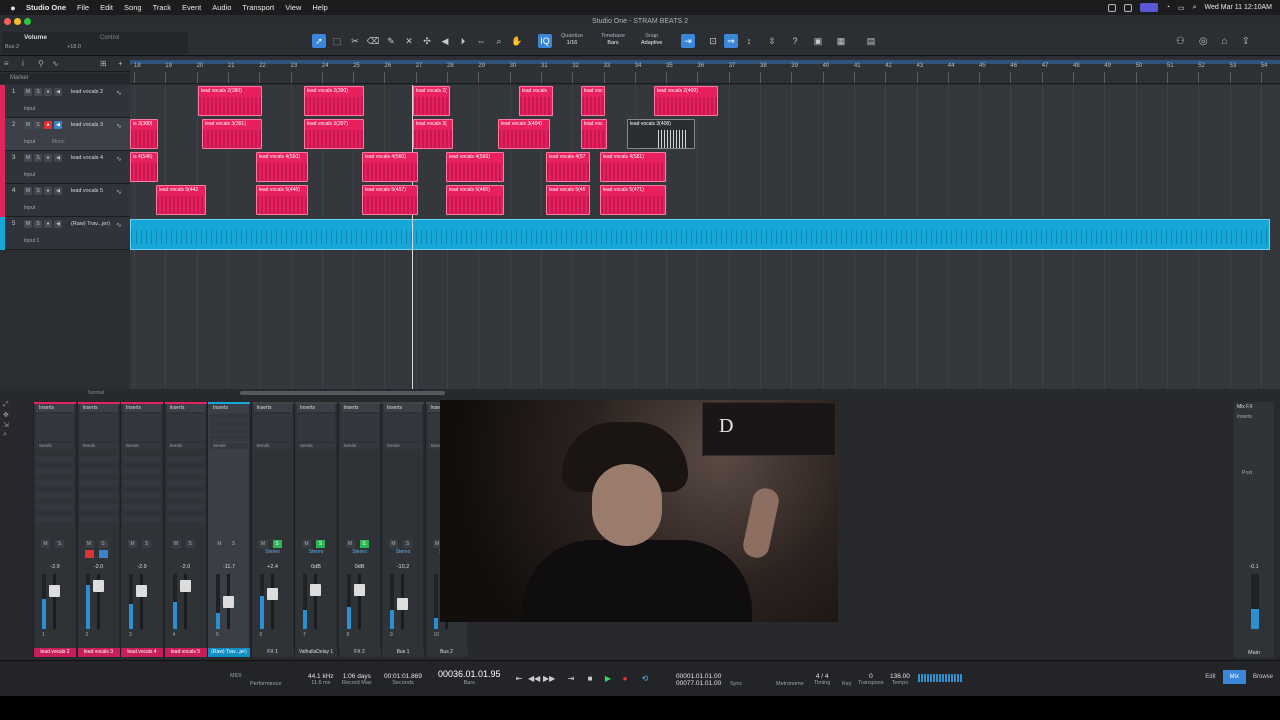 Image resolution: width=1280 pixels, height=720 pixels. Describe the element at coordinates (1263, 677) in the screenshot. I see `tab-browse: Browse` at that location.